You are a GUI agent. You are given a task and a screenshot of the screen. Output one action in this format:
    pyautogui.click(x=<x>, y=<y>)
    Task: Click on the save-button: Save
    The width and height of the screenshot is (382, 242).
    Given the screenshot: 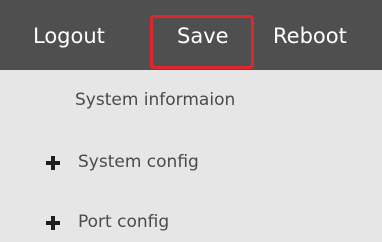 What is the action you would take?
    pyautogui.click(x=203, y=36)
    